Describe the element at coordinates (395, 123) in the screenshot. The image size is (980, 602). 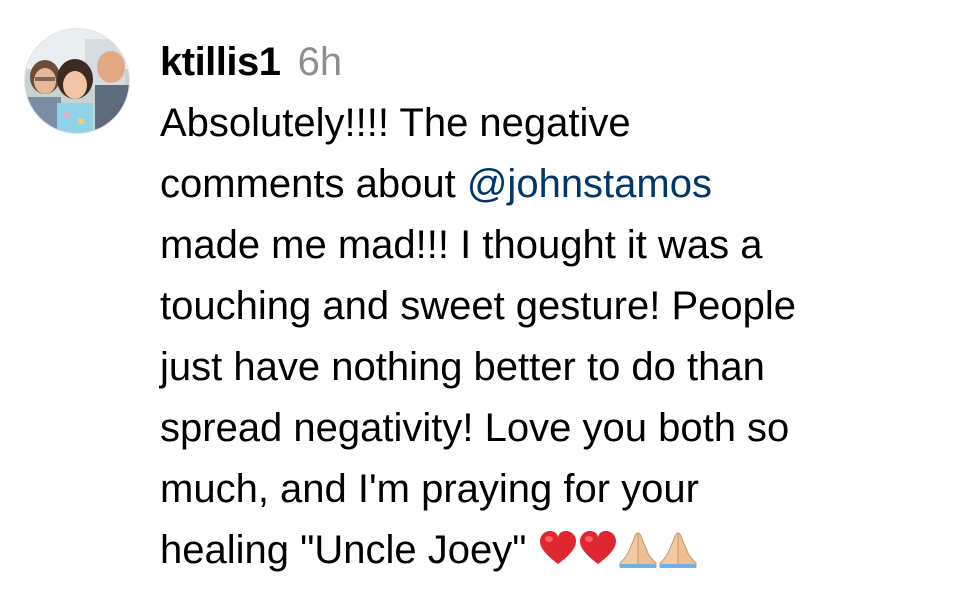
I see `comment-line-text: Absolutely!!!! The negative` at that location.